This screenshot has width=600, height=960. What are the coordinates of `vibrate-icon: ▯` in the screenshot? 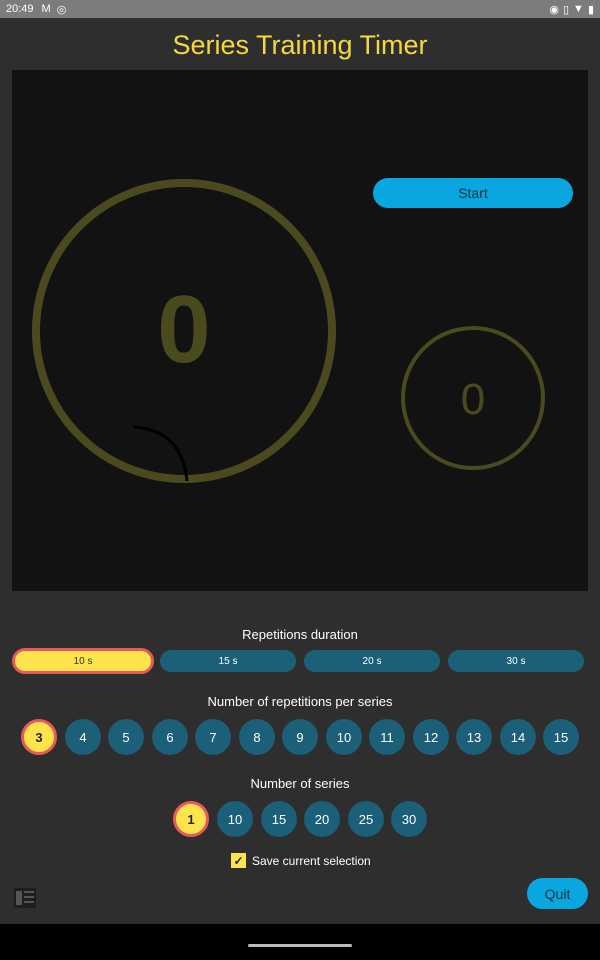 It's located at (566, 9).